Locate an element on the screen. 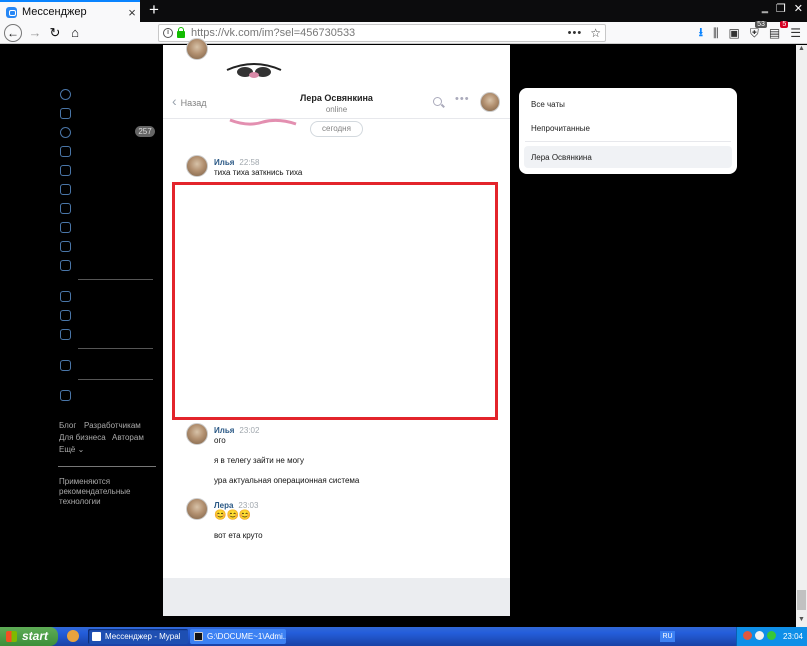 This screenshot has height=646, width=807. tab-title: Мессенджер is located at coordinates (54, 12).